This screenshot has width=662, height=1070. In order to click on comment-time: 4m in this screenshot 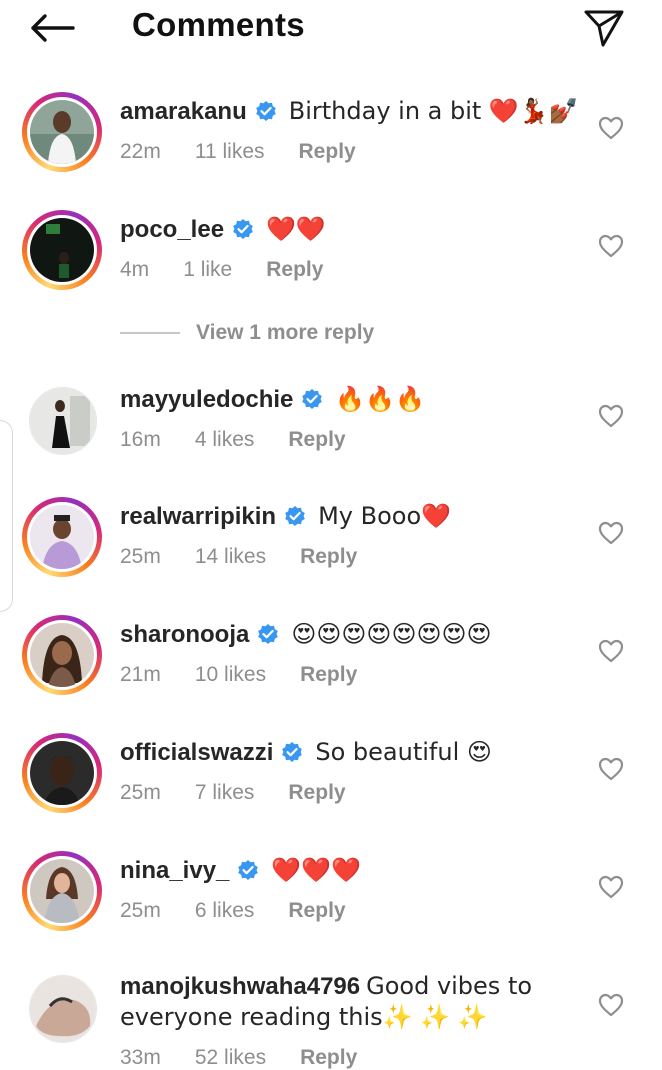, I will do `click(135, 269)`.